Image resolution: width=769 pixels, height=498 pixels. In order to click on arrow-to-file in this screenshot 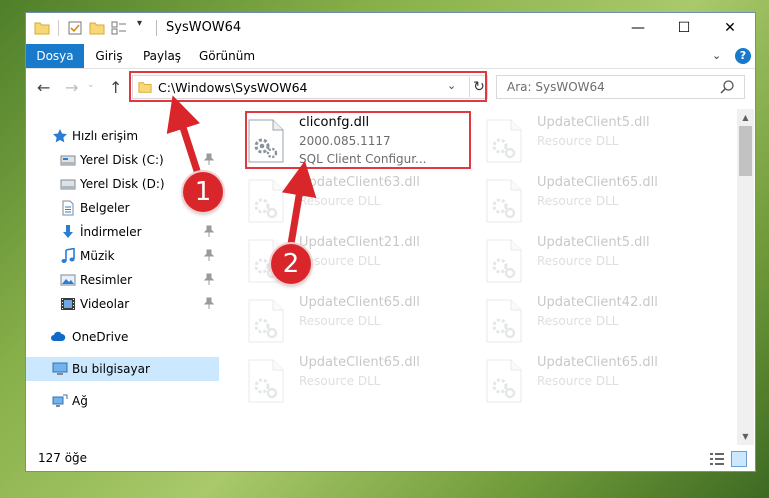, I will do `click(299, 205)`.